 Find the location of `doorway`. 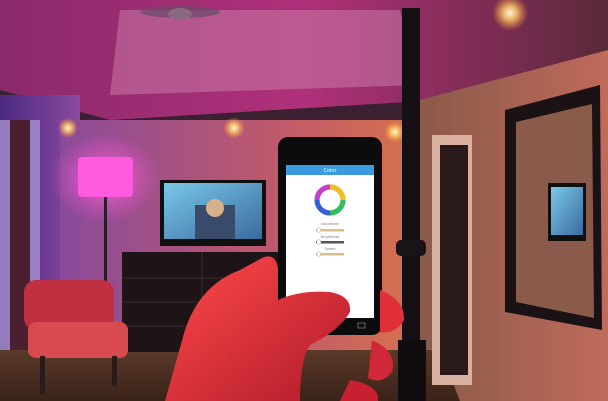

doorway is located at coordinates (452, 260).